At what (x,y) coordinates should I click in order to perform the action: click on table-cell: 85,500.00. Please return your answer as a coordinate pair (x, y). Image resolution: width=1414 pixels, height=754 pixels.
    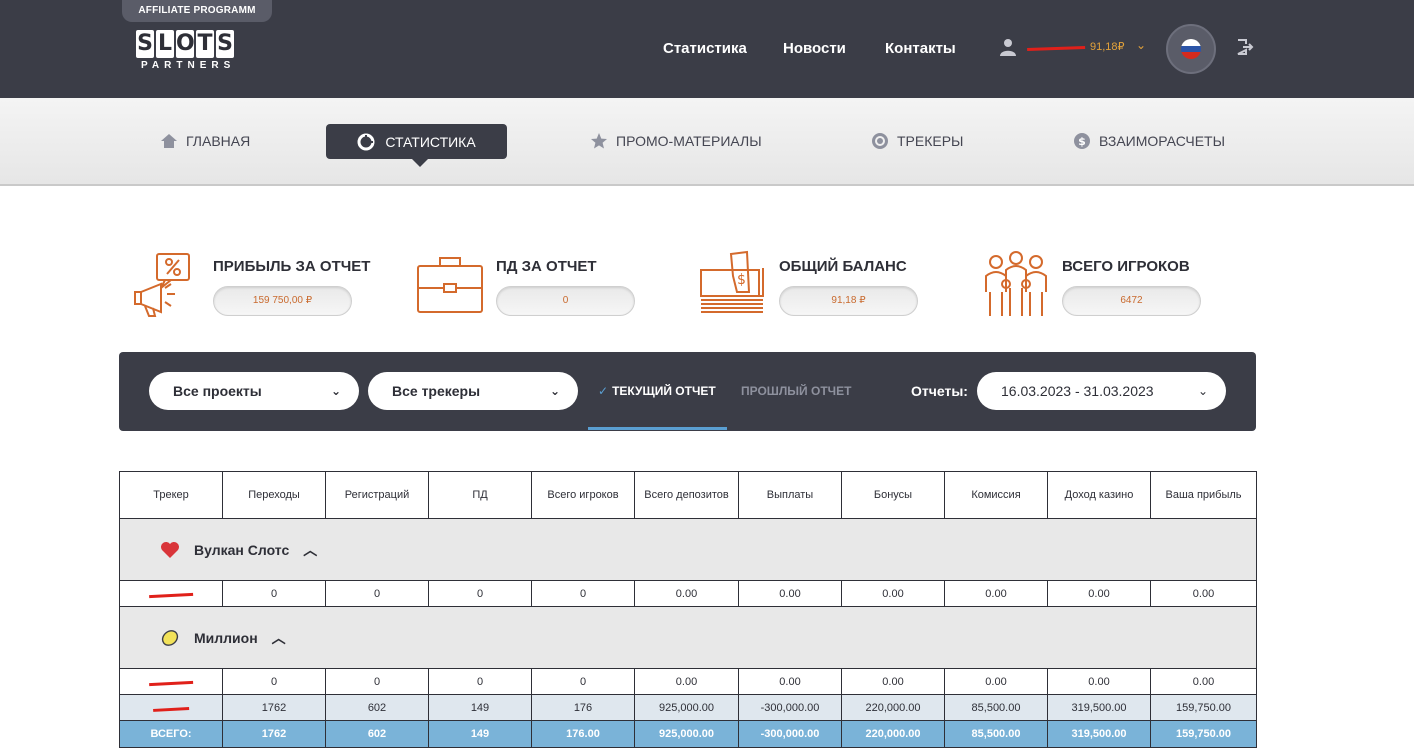
    Looking at the image, I should click on (996, 707).